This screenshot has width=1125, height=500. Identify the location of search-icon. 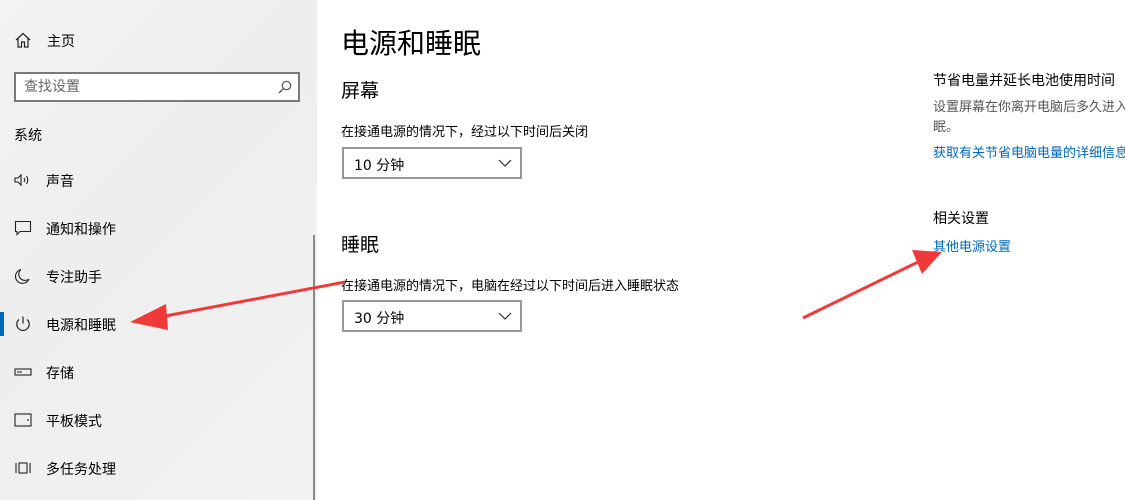
(285, 87).